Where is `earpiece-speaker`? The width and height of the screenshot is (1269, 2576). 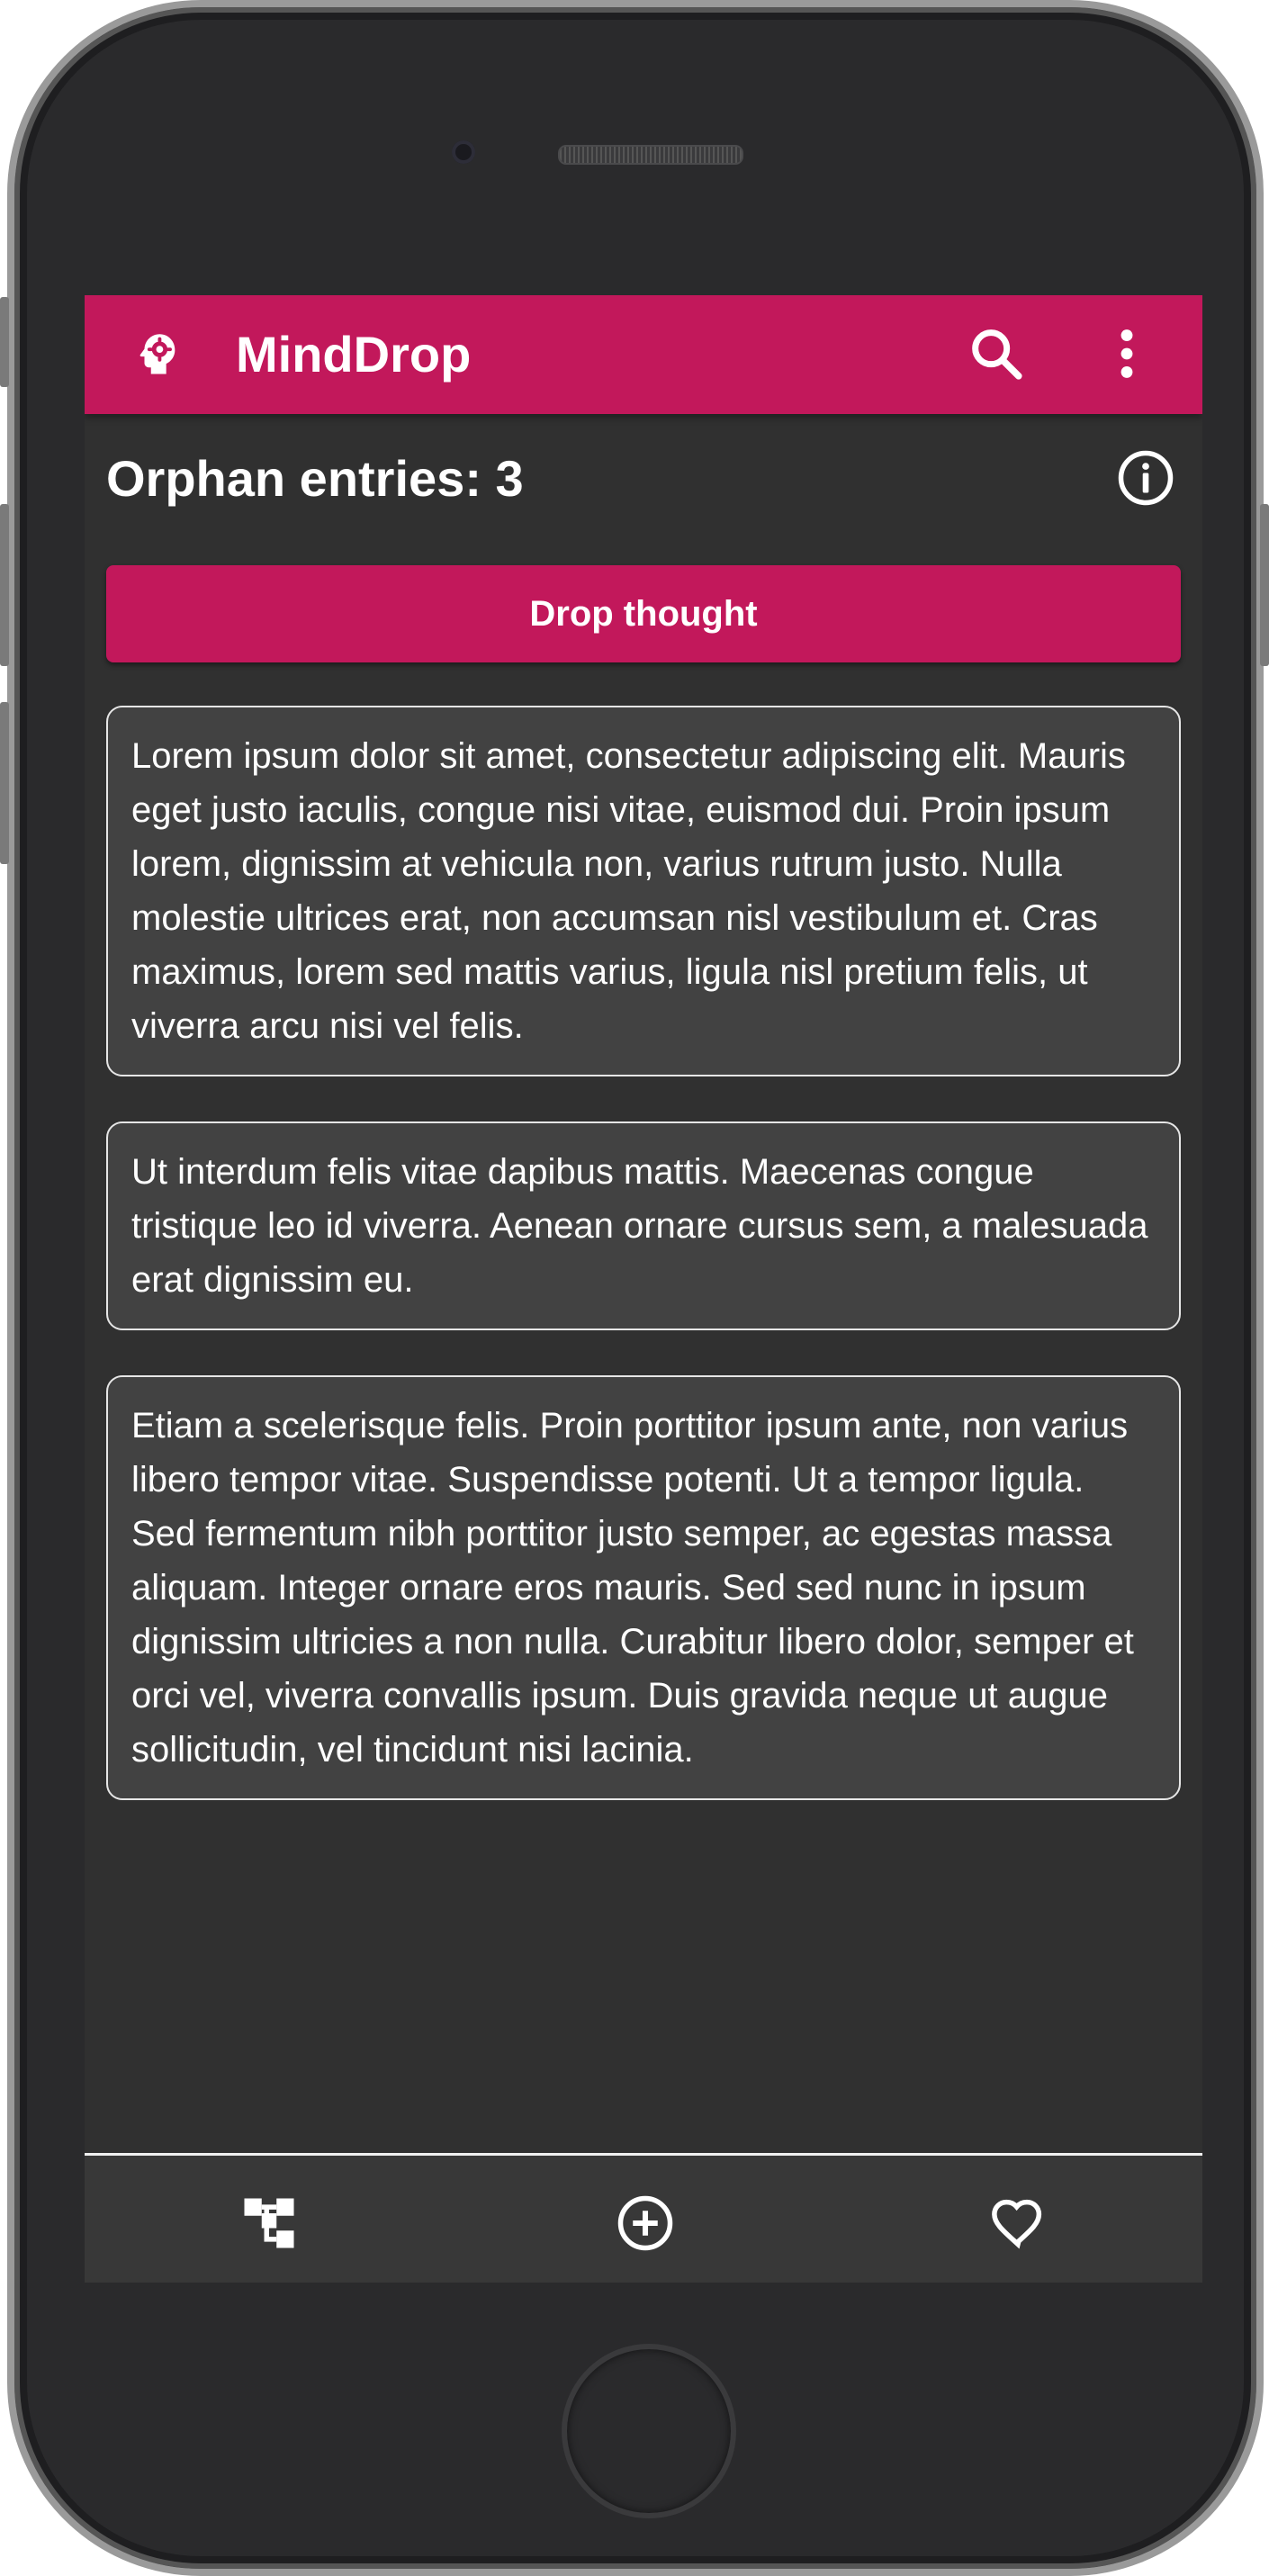 earpiece-speaker is located at coordinates (651, 155).